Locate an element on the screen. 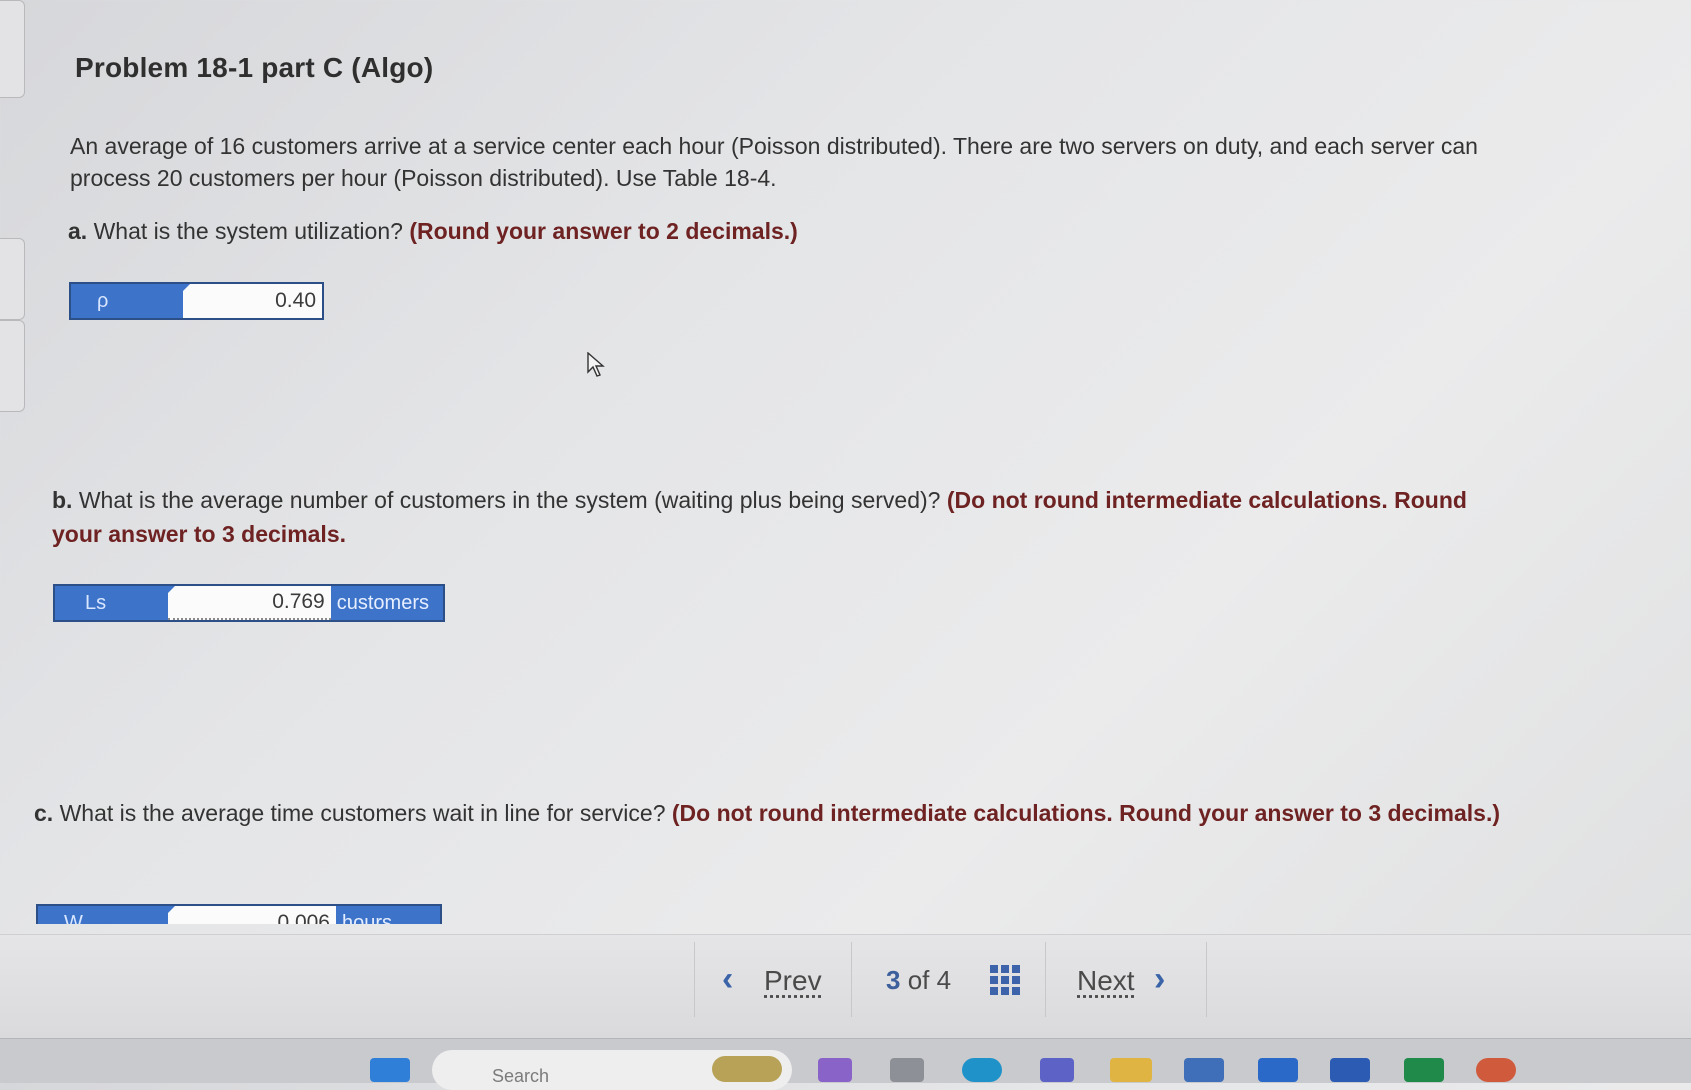  answer-c-row: W 0.006 hours is located at coordinates (239, 914).